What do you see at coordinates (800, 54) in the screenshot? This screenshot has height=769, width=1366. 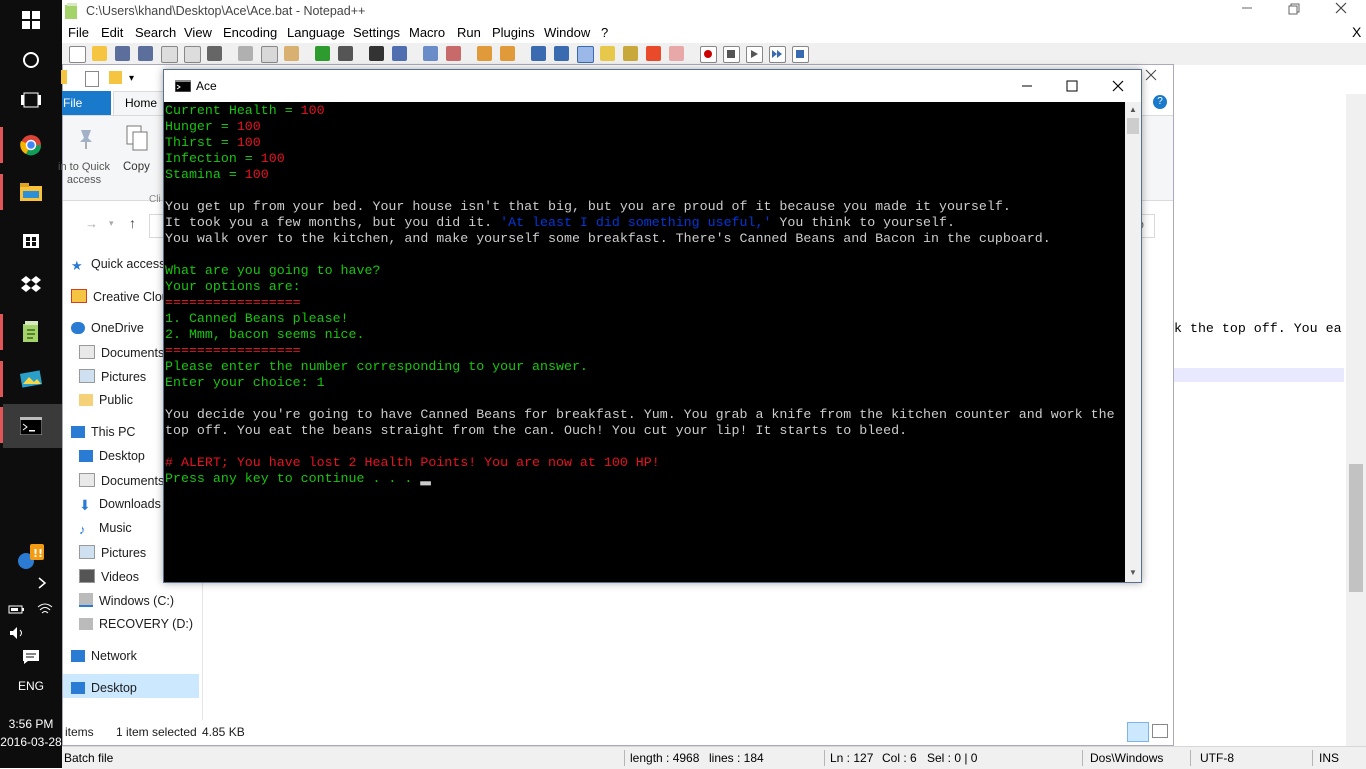 I see `save-macro-icon` at bounding box center [800, 54].